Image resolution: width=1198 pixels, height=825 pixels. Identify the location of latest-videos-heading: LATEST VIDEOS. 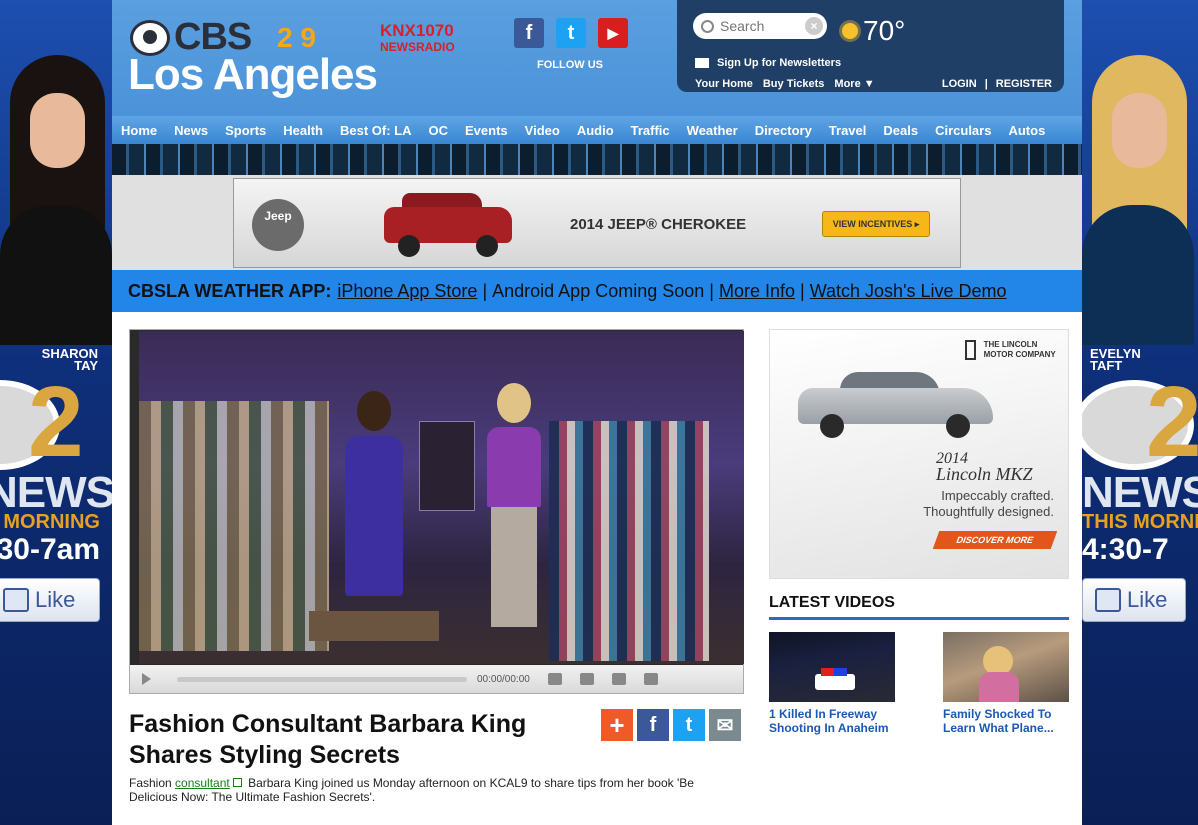
(919, 607).